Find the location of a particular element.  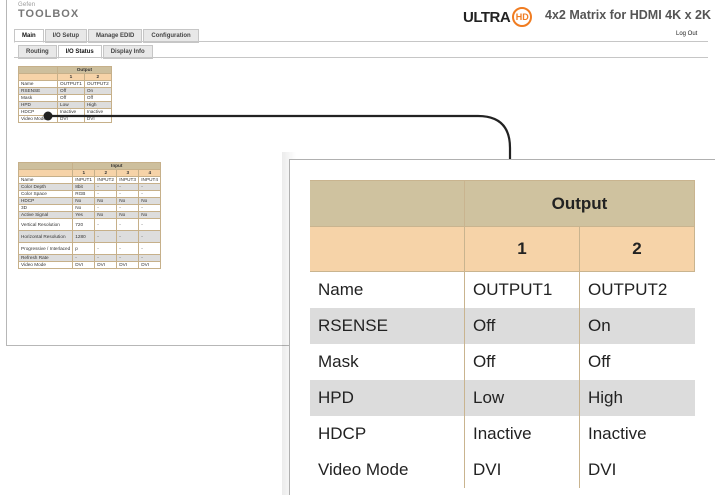

table-row: Mask Off Off is located at coordinates (502, 362).